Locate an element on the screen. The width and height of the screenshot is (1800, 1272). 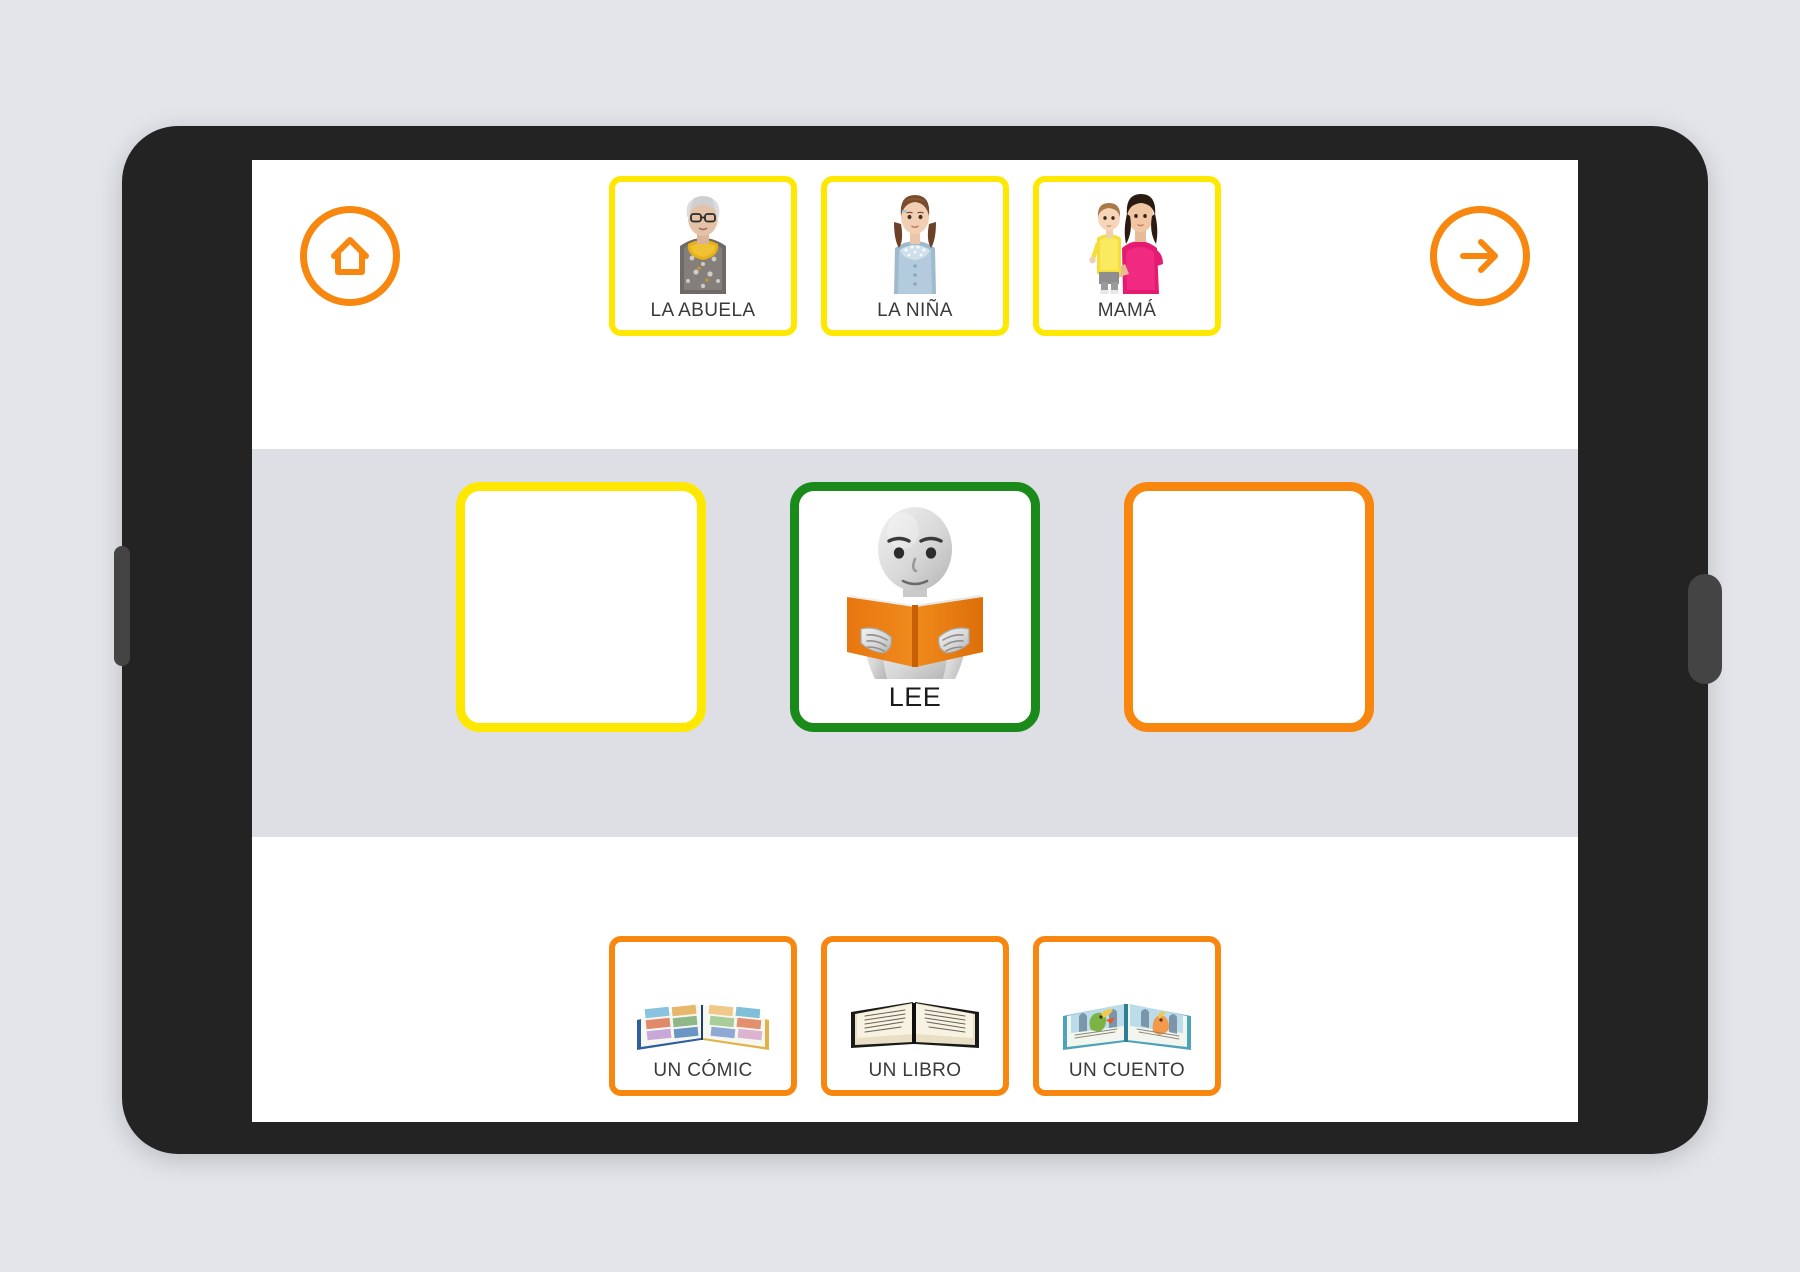
girl-photo is located at coordinates (915, 241).